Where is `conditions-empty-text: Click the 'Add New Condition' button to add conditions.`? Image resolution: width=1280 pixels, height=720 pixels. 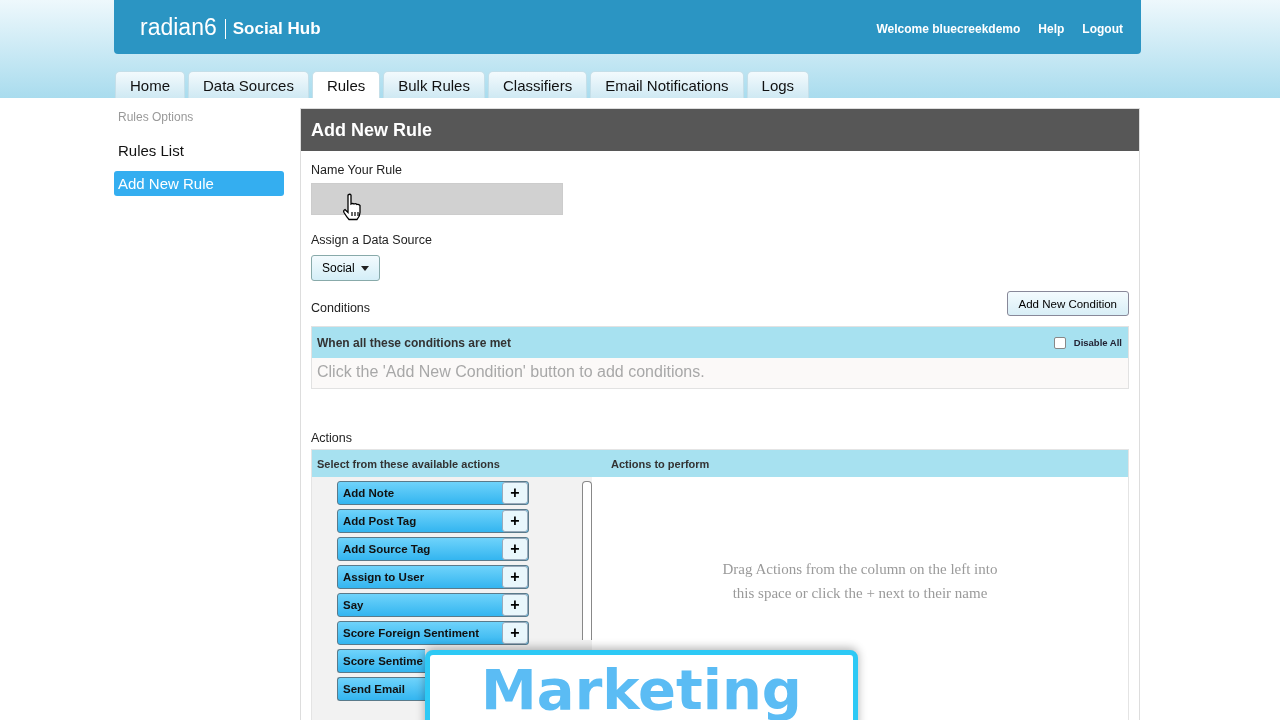 conditions-empty-text: Click the 'Add New Condition' button to add conditions. is located at coordinates (720, 373).